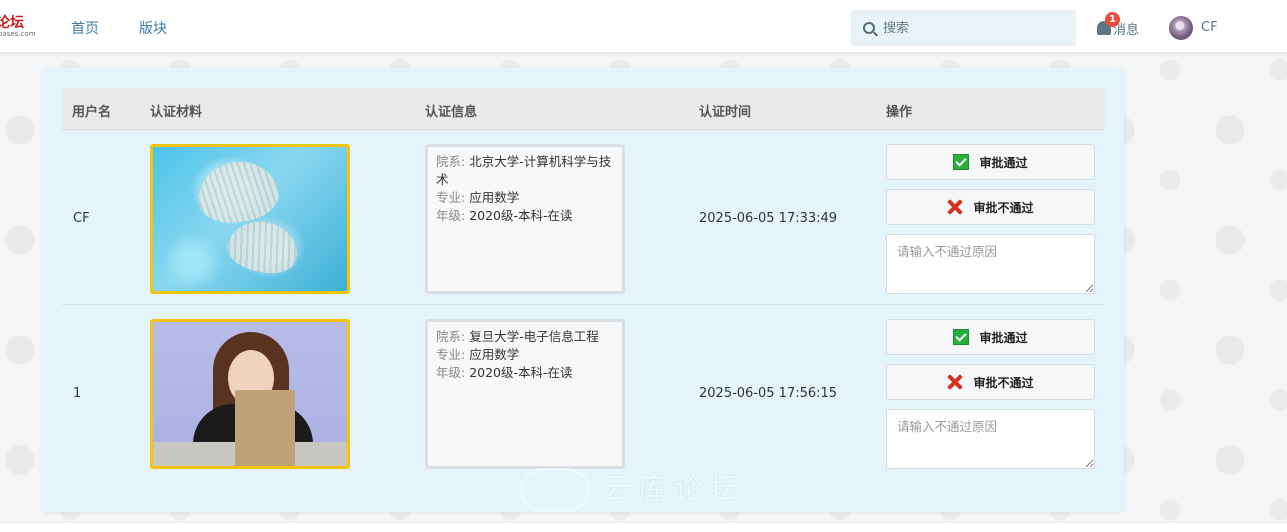 This screenshot has width=1287, height=532. Describe the element at coordinates (643, 26) in the screenshot. I see `top-navbar: 论坛 bases.com 首页 版块 消息 1 CF` at that location.